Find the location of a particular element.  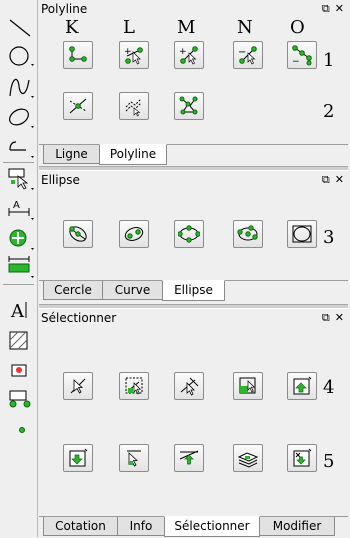

polyline-append-node-button: + is located at coordinates (189, 55).